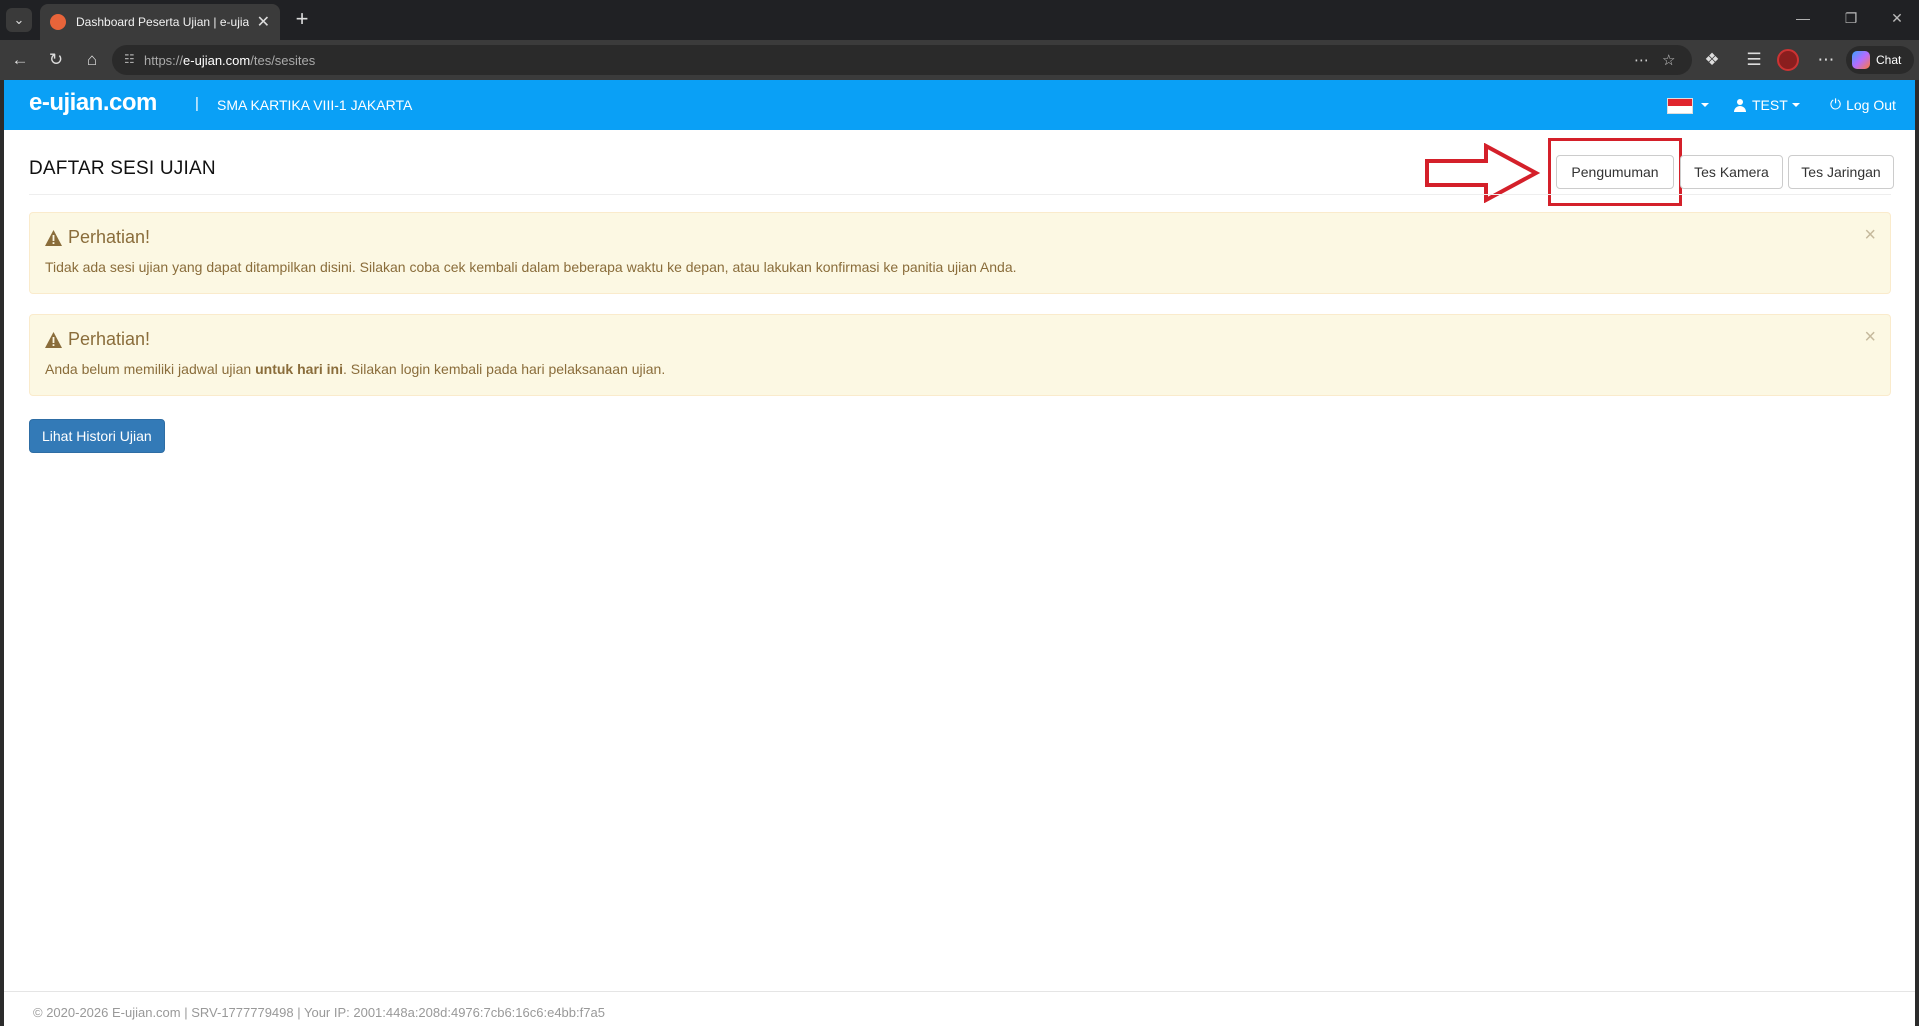 The width and height of the screenshot is (1919, 1026). I want to click on page-title: DAFTAR SESI UJIAN, so click(122, 168).